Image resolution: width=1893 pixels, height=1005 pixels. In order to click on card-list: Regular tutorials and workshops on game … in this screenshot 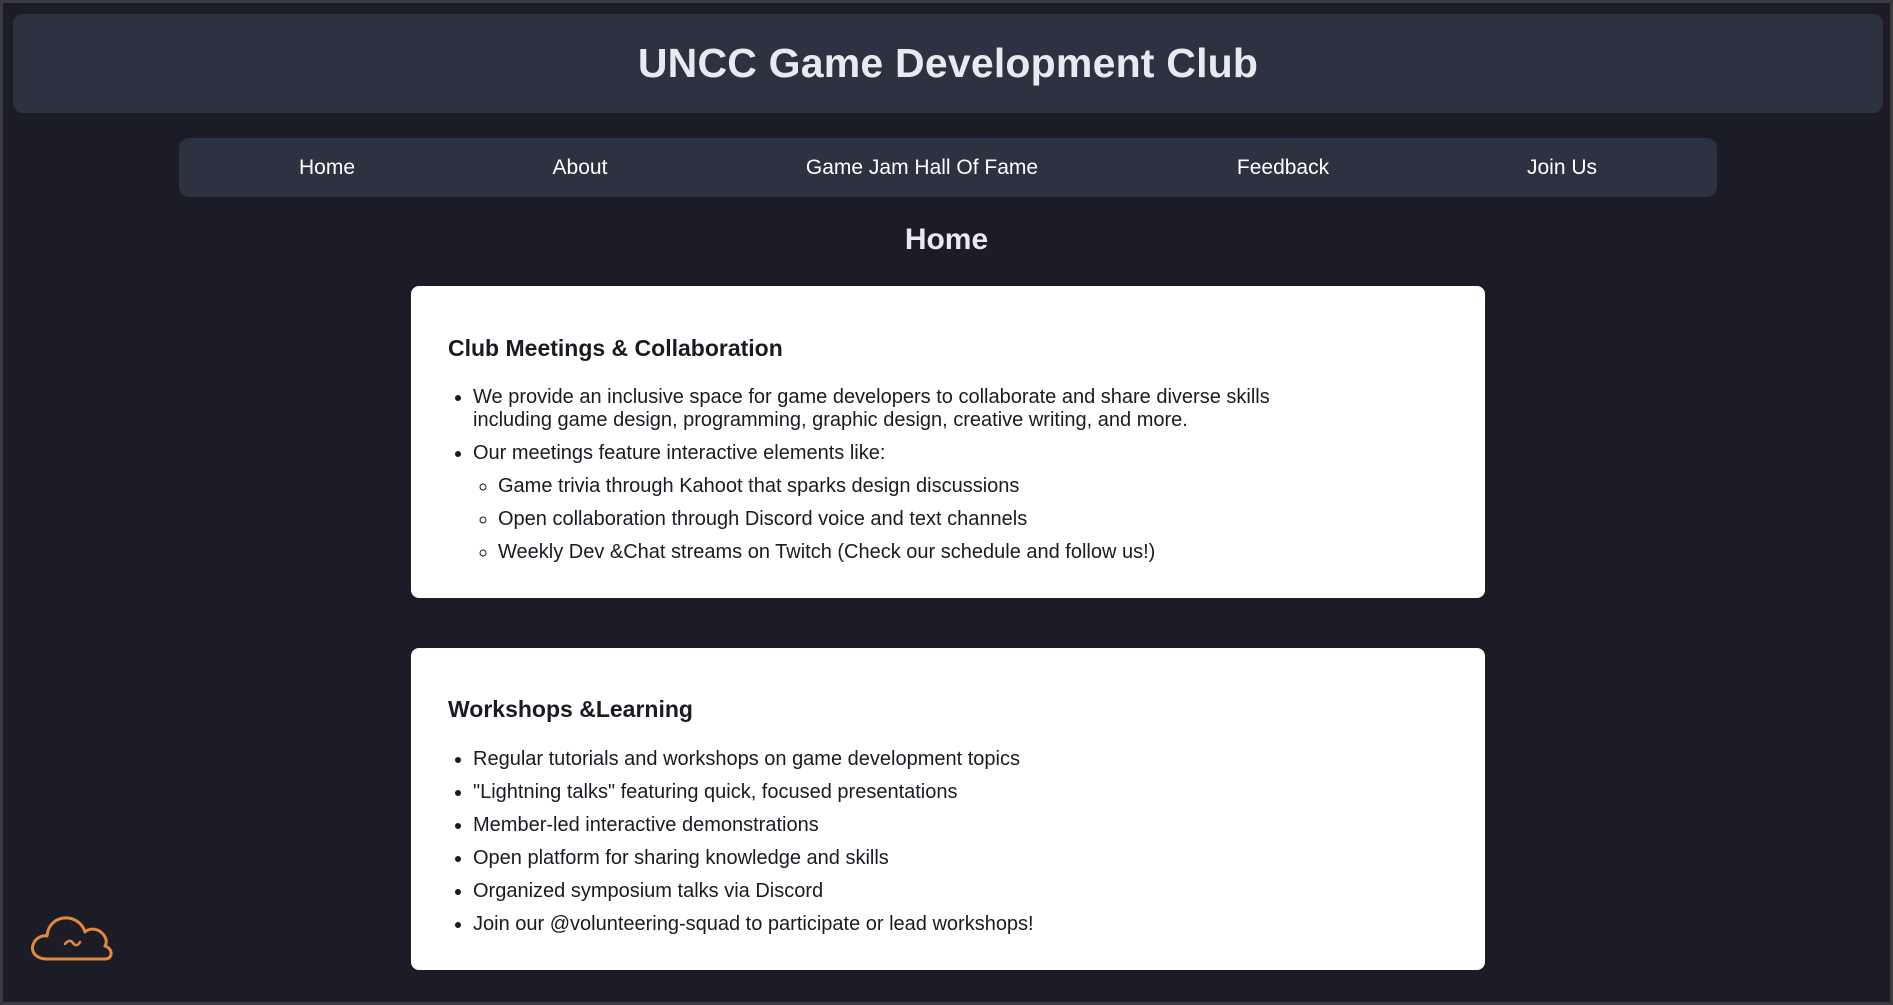, I will do `click(910, 847)`.